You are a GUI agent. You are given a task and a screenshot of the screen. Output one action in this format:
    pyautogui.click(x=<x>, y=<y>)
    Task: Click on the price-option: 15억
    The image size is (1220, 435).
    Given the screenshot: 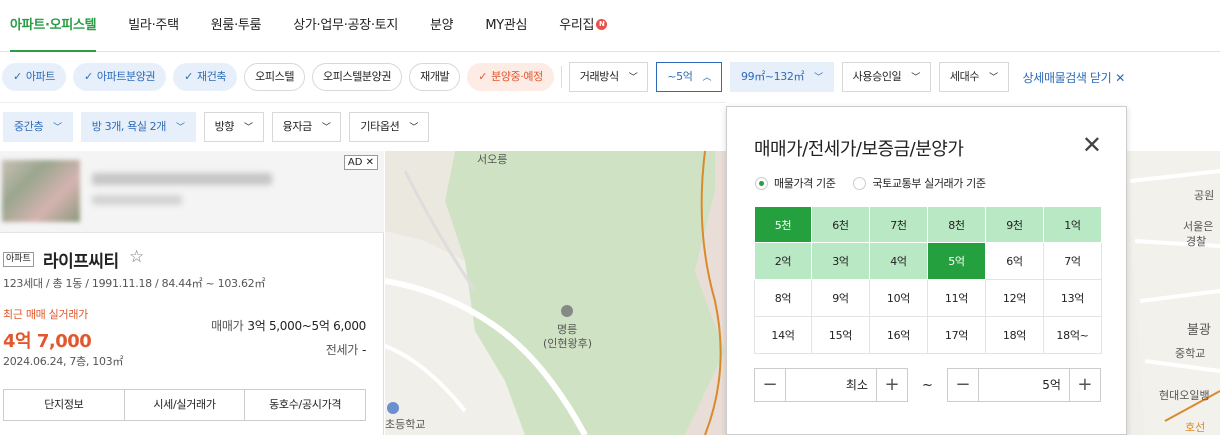 What is the action you would take?
    pyautogui.click(x=841, y=335)
    